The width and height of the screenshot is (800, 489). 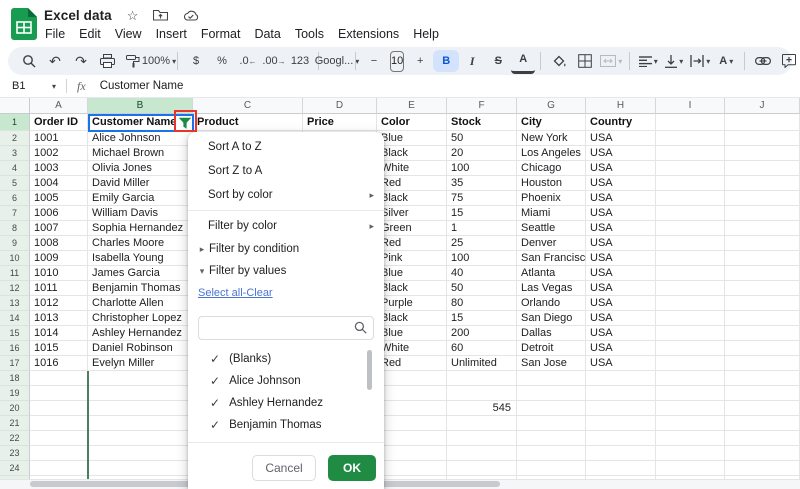 I want to click on clear-link: Clear, so click(x=259, y=293).